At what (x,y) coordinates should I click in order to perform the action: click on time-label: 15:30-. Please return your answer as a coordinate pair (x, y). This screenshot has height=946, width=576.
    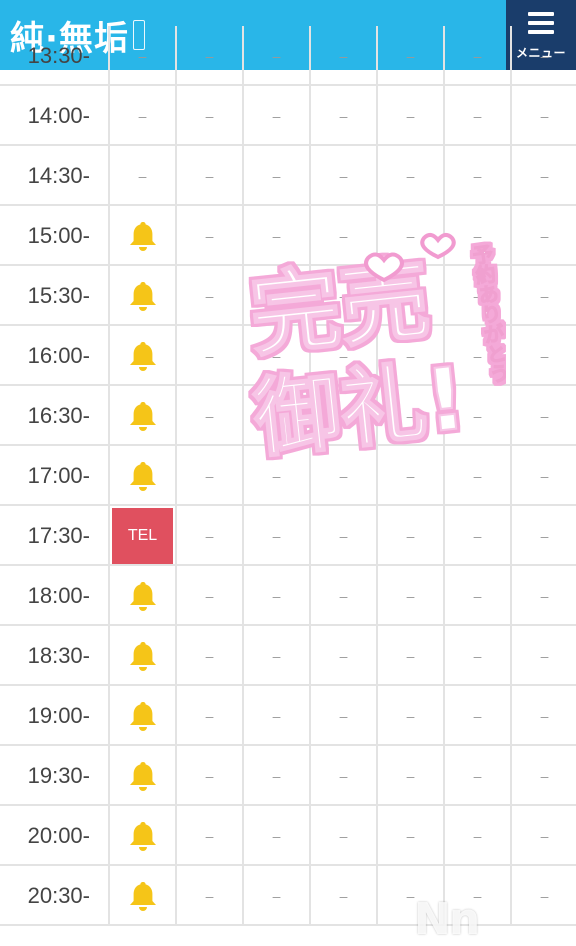
    Looking at the image, I should click on (55, 296).